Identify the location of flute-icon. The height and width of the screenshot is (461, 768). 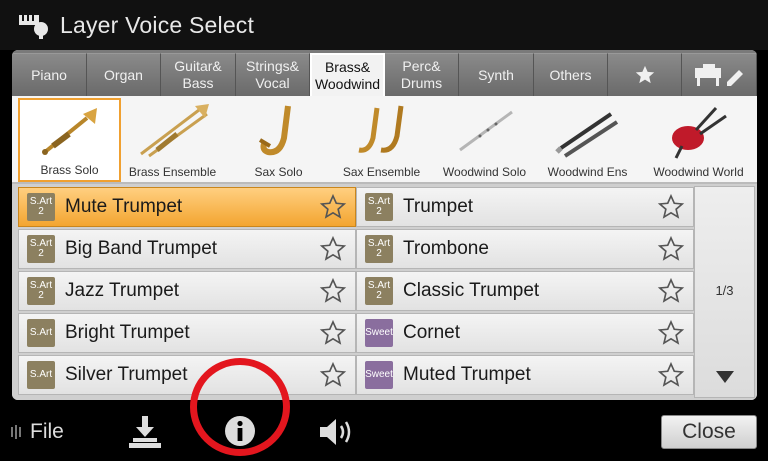
(485, 131).